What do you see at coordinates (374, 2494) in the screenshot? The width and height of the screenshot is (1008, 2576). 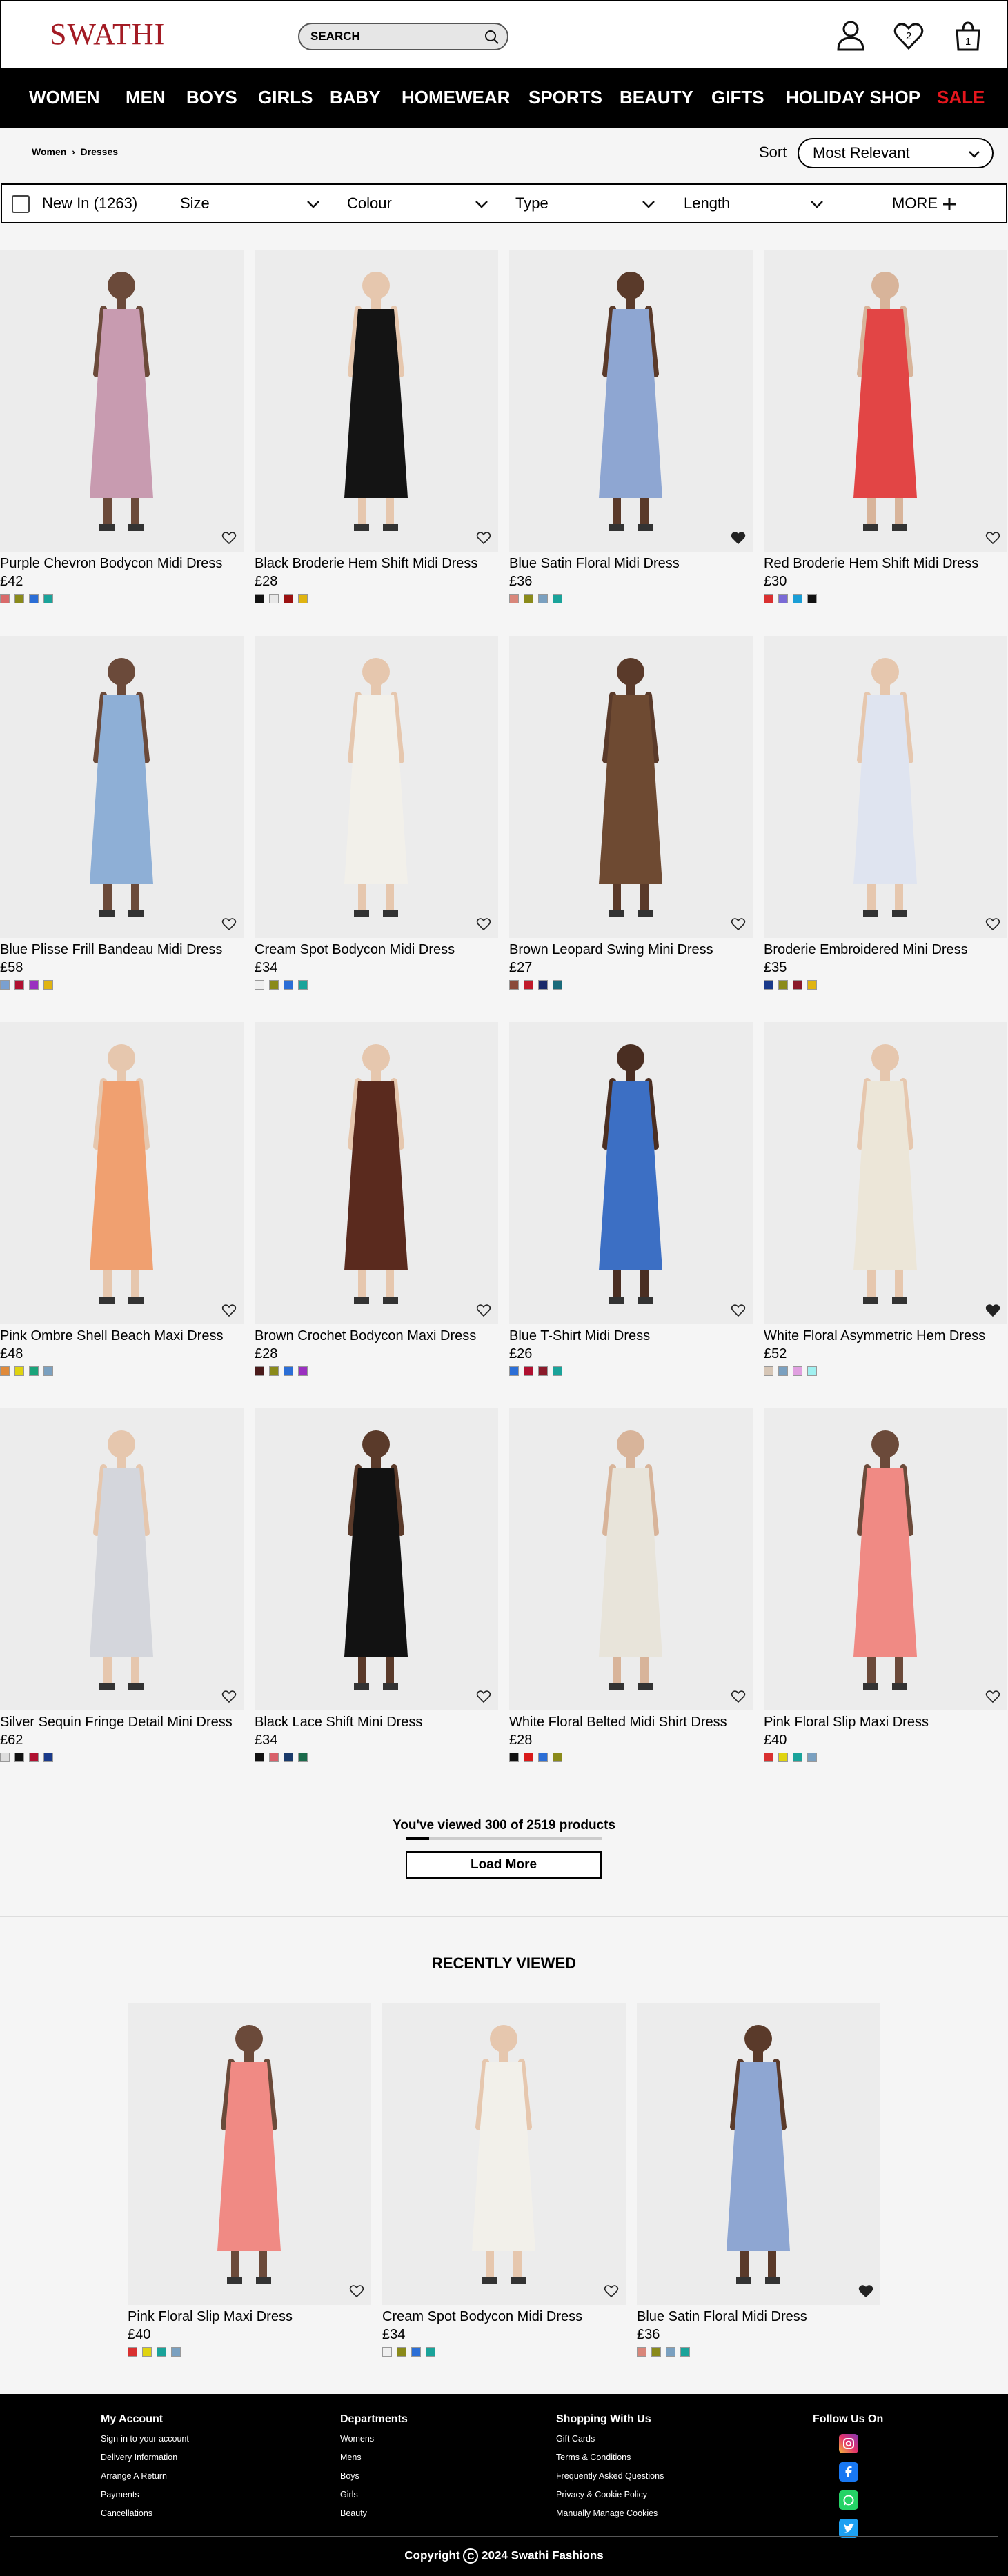 I see `footer-link-departments: Girls` at bounding box center [374, 2494].